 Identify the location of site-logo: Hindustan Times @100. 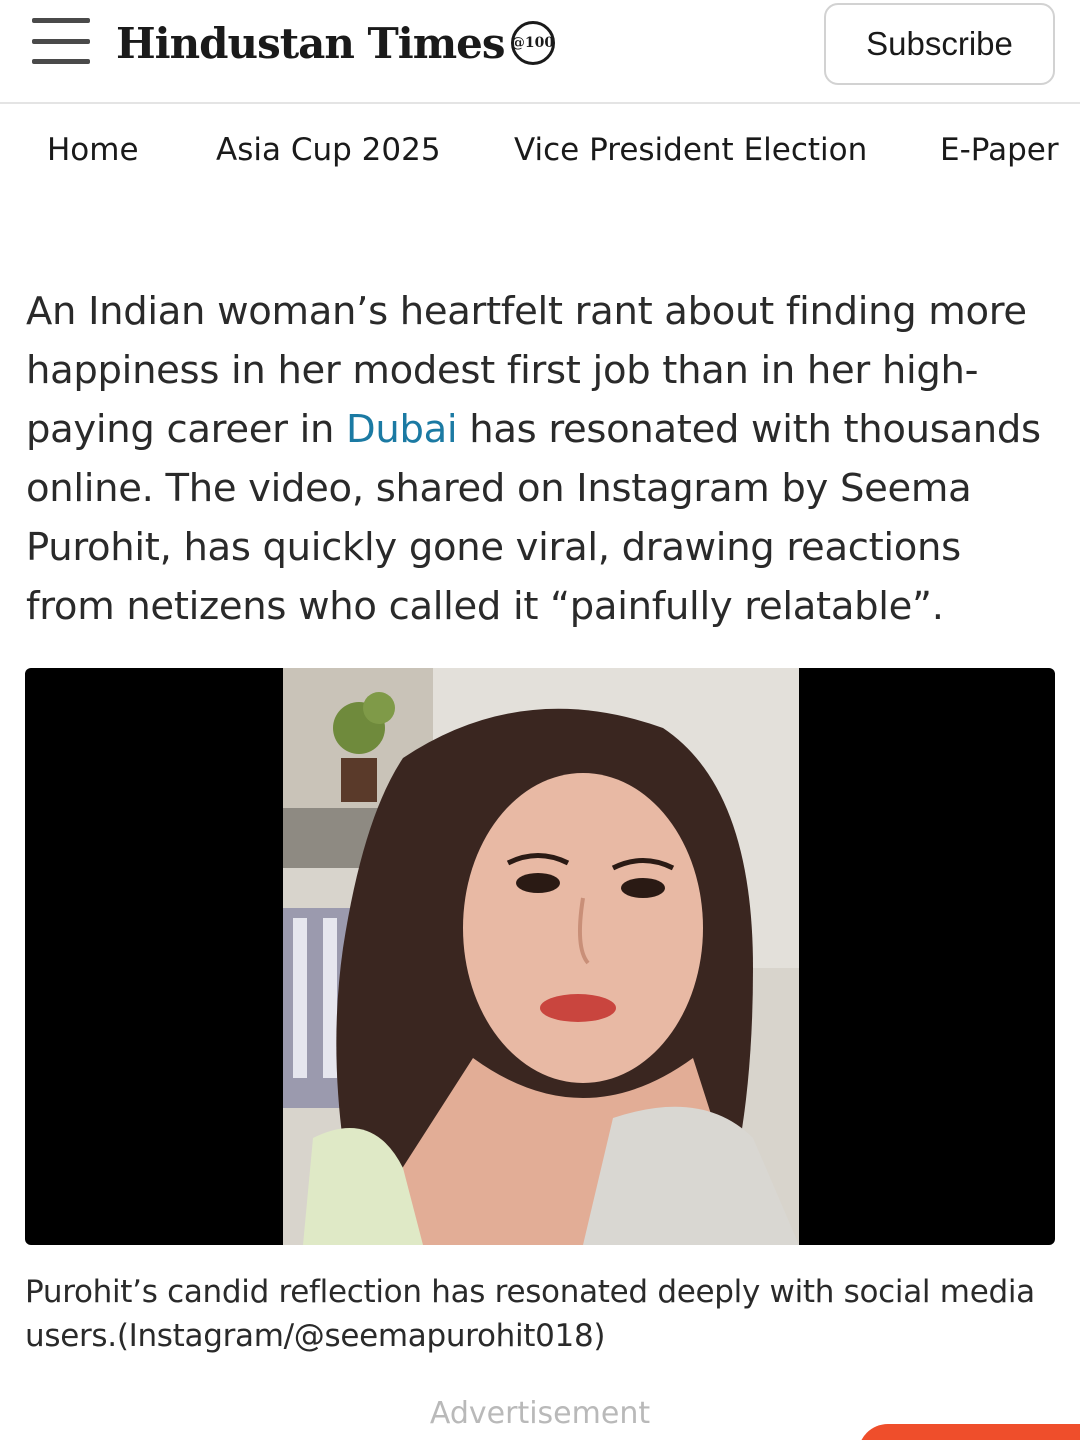
(335, 43).